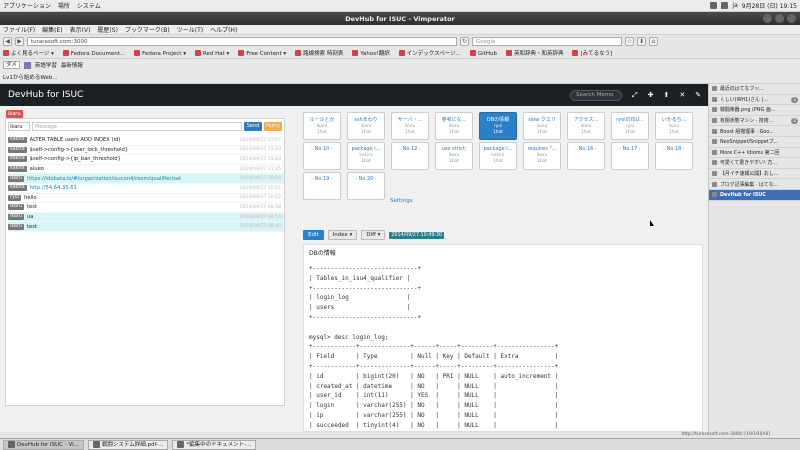 This screenshot has width=800, height=450. I want to click on diff-dropdown: Diff ▾, so click(373, 235).